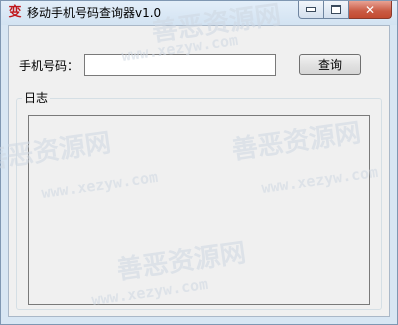 The image size is (398, 325). I want to click on window-controls: ✕, so click(345, 10).